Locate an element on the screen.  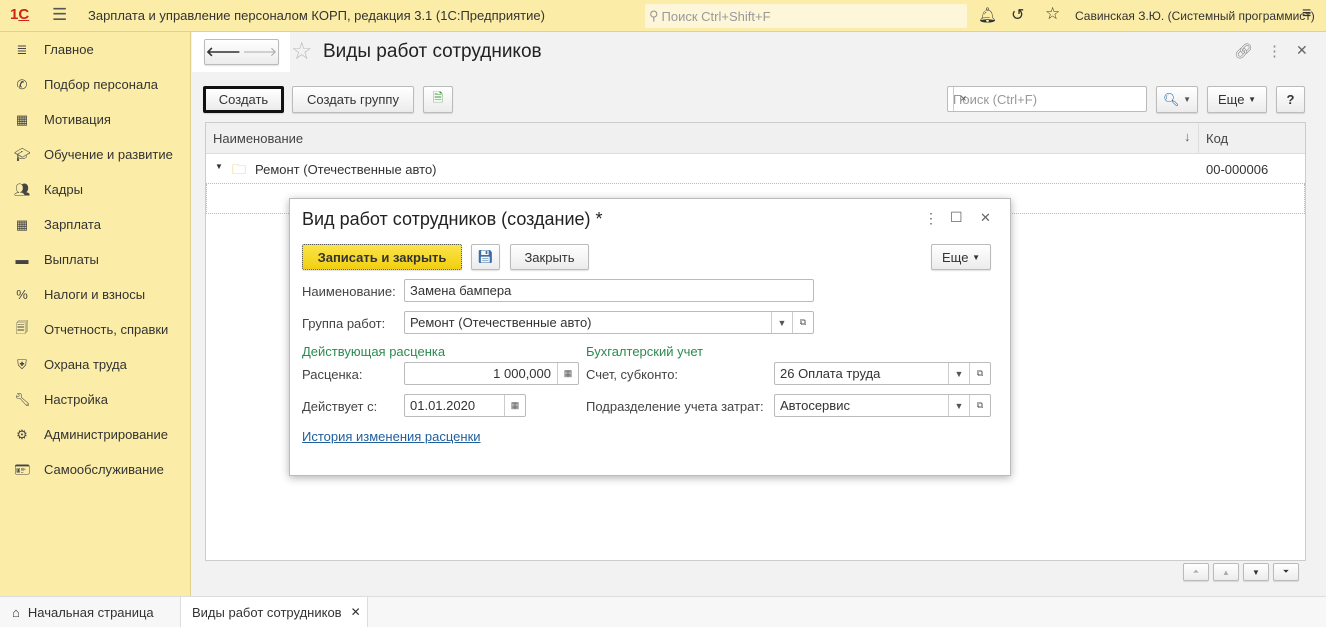
more-button: Еще ▼ is located at coordinates (1237, 99).